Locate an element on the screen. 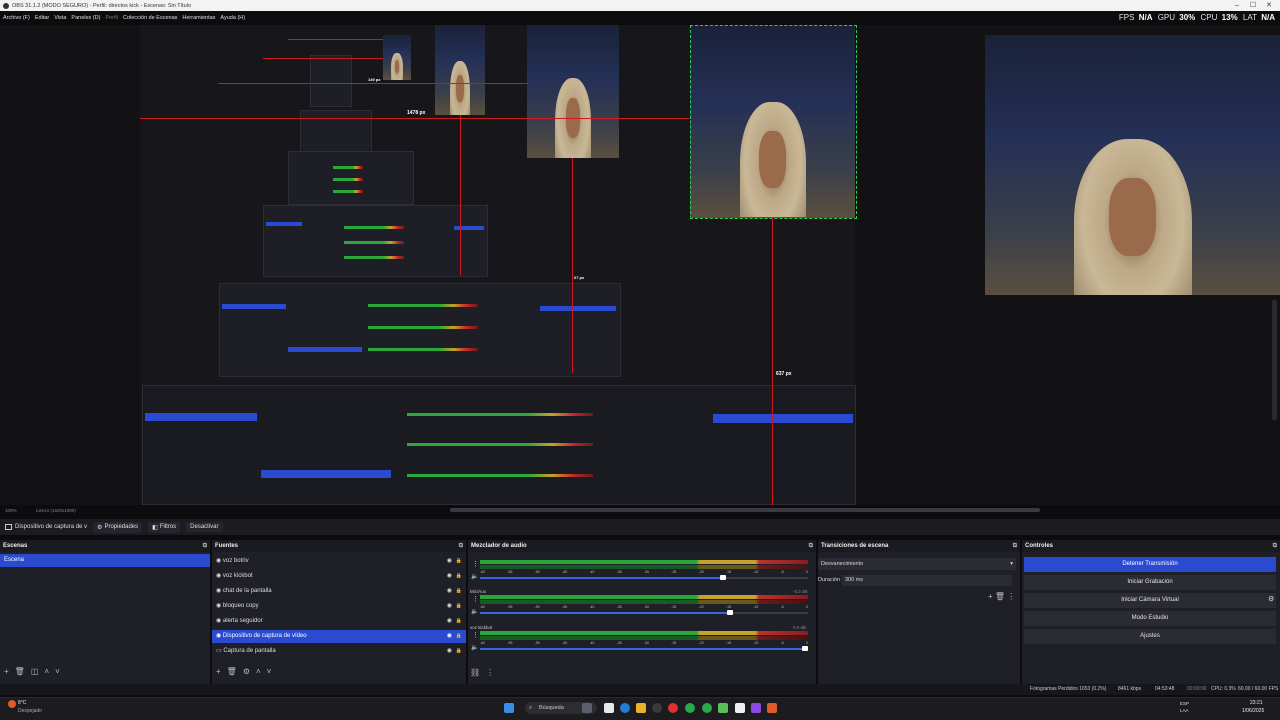  selection-box is located at coordinates (773, 122).